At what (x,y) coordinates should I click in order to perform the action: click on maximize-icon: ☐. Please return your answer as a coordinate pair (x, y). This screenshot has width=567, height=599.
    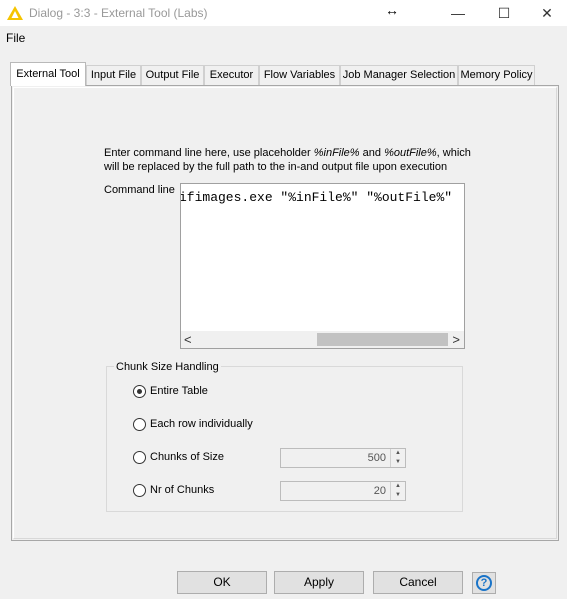
    Looking at the image, I should click on (504, 13).